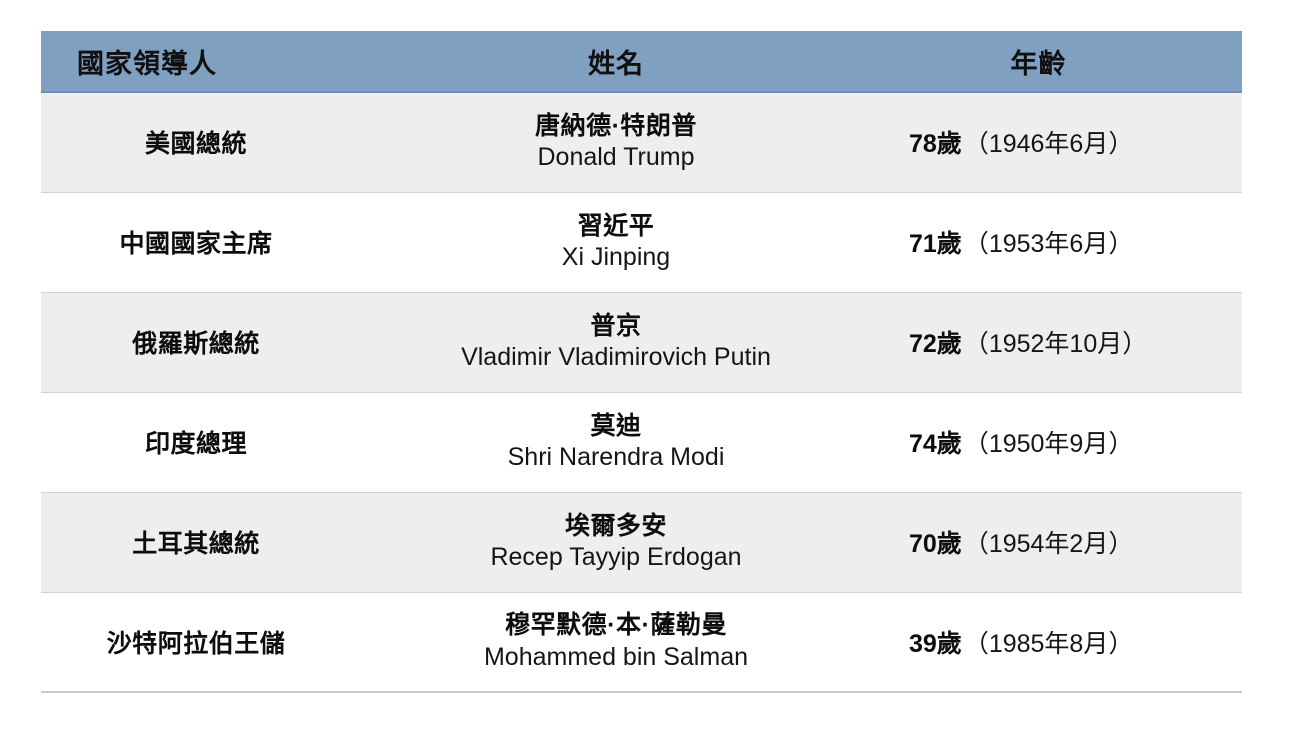 The image size is (1290, 746). I want to click on table-header-row: 國家領導人 姓名 年齡, so click(641, 62).